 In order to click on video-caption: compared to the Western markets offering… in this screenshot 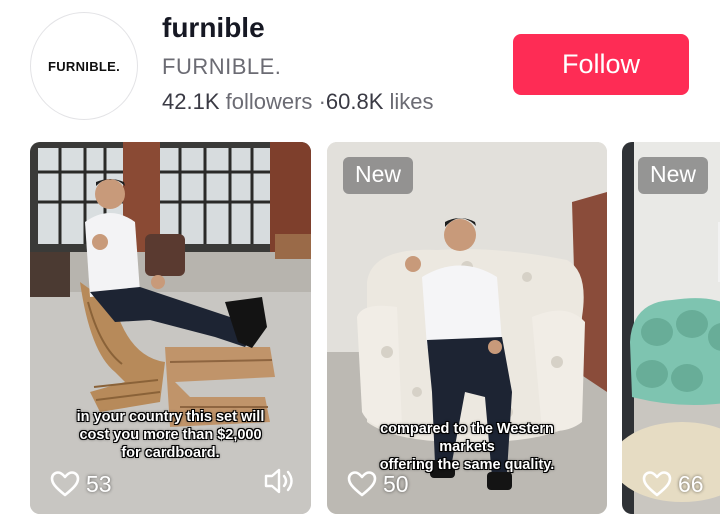, I will do `click(467, 447)`.